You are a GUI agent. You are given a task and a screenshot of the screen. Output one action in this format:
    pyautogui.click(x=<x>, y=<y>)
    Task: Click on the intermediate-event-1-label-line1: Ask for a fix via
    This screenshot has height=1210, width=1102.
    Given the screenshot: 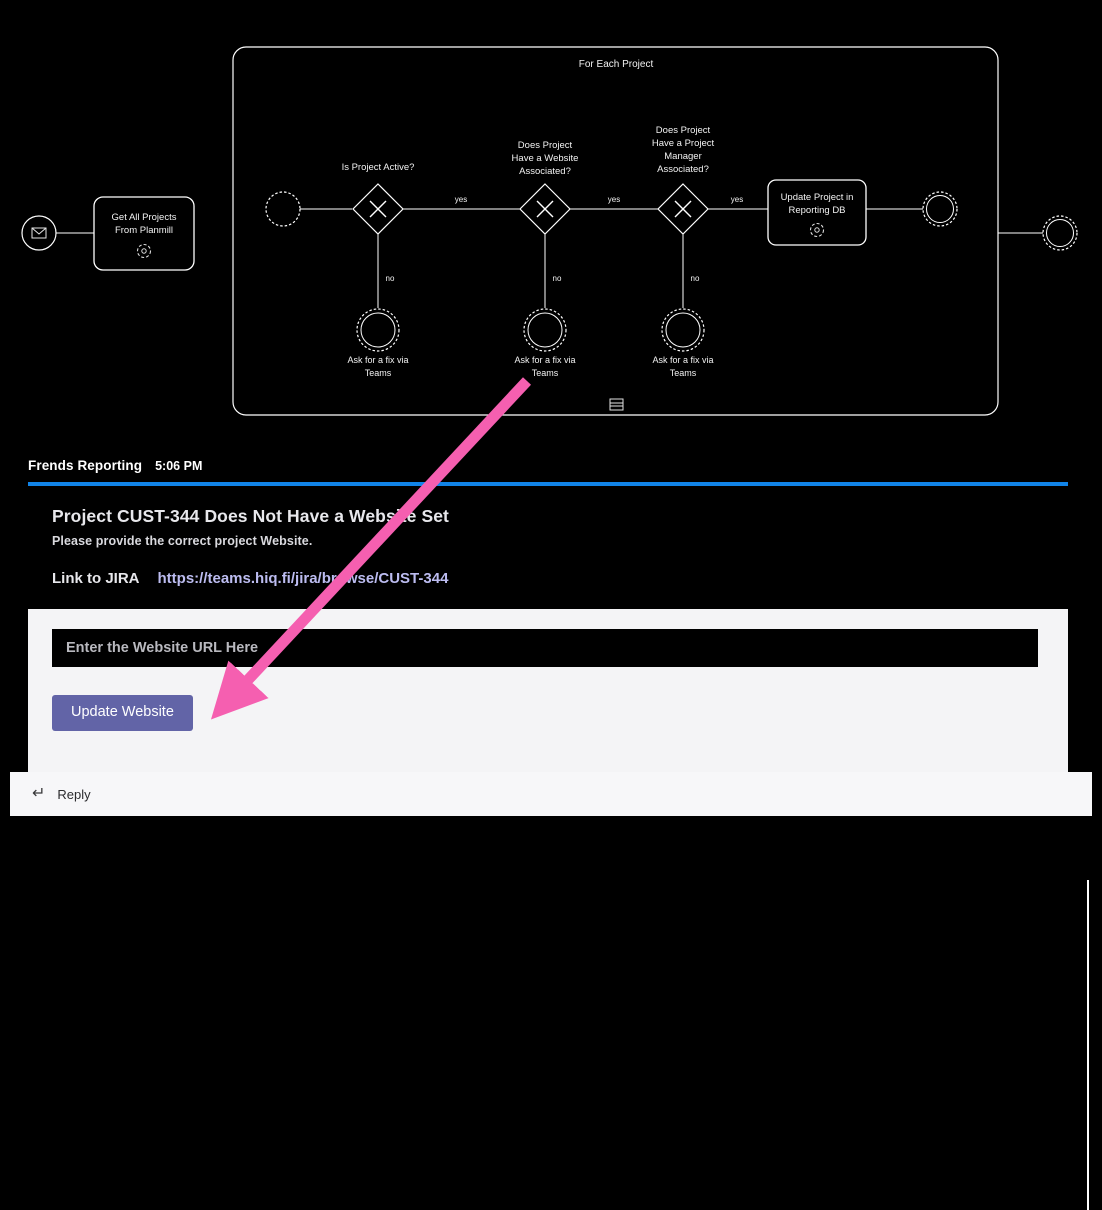 What is the action you would take?
    pyautogui.click(x=377, y=360)
    